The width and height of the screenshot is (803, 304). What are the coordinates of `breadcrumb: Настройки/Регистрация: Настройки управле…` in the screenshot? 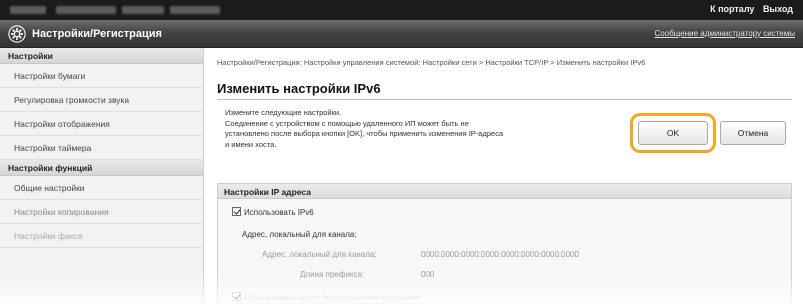 It's located at (431, 62).